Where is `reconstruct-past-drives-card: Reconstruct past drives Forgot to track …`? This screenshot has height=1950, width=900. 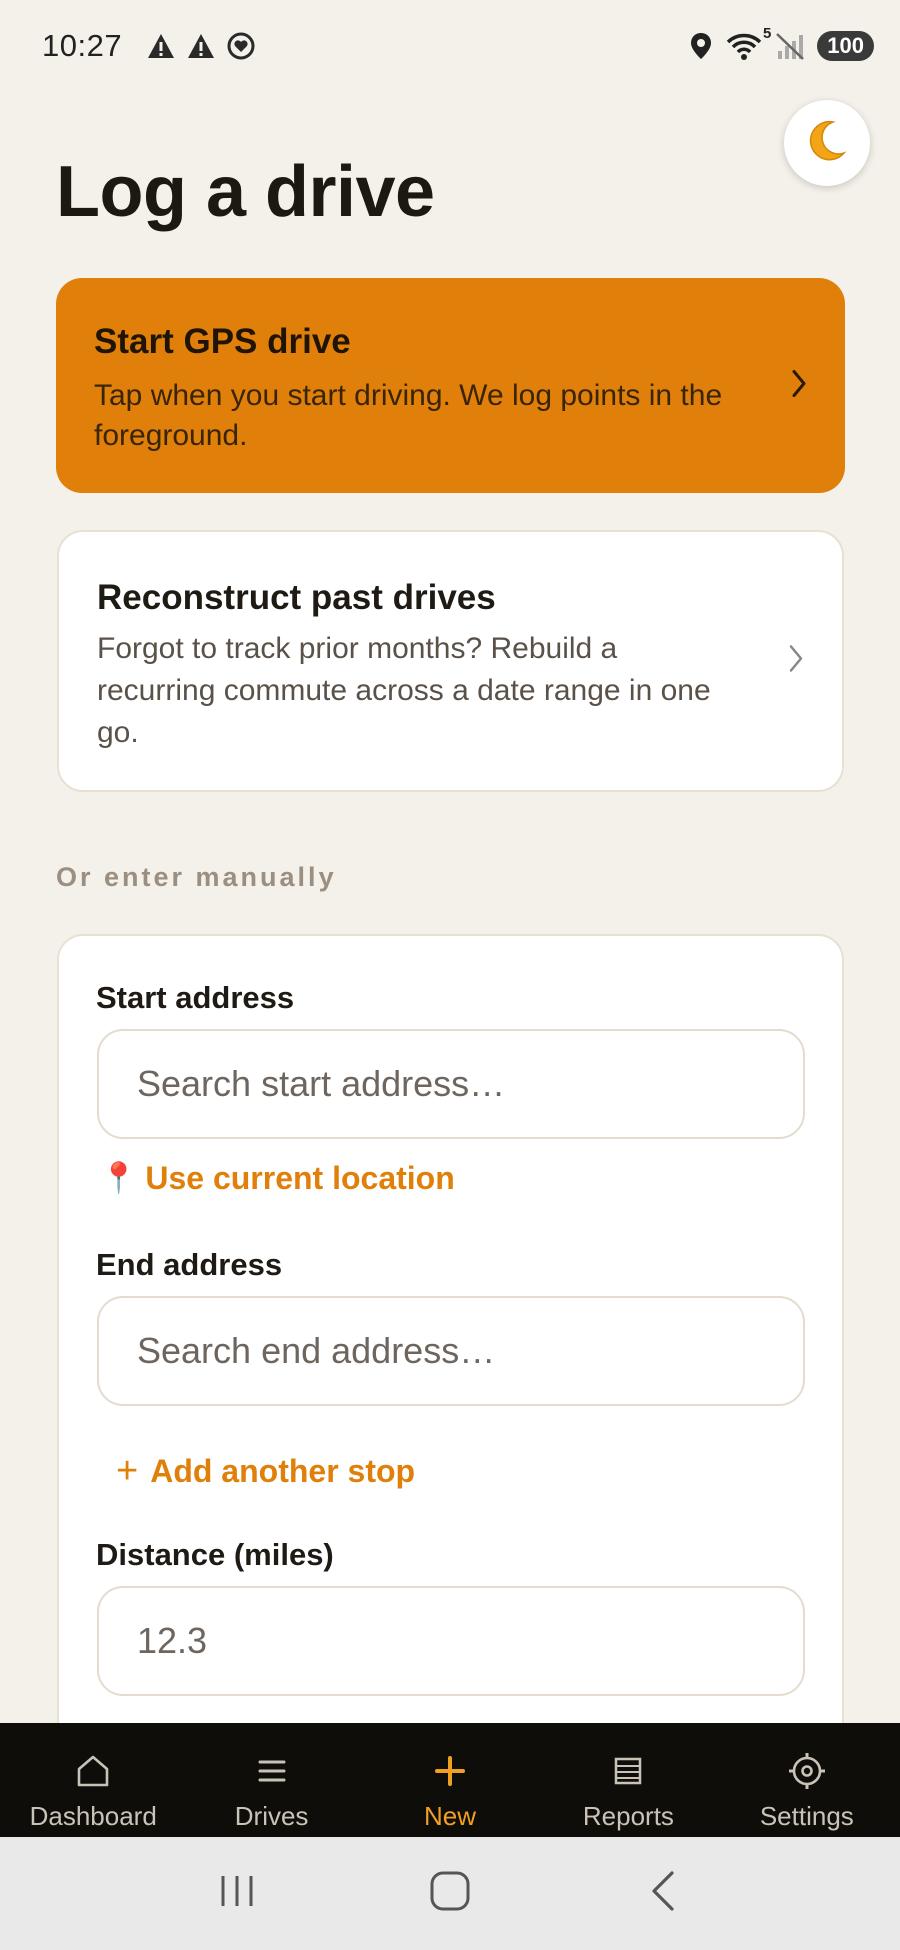
reconstruct-past-drives-card: Reconstruct past drives Forgot to track … is located at coordinates (450, 661).